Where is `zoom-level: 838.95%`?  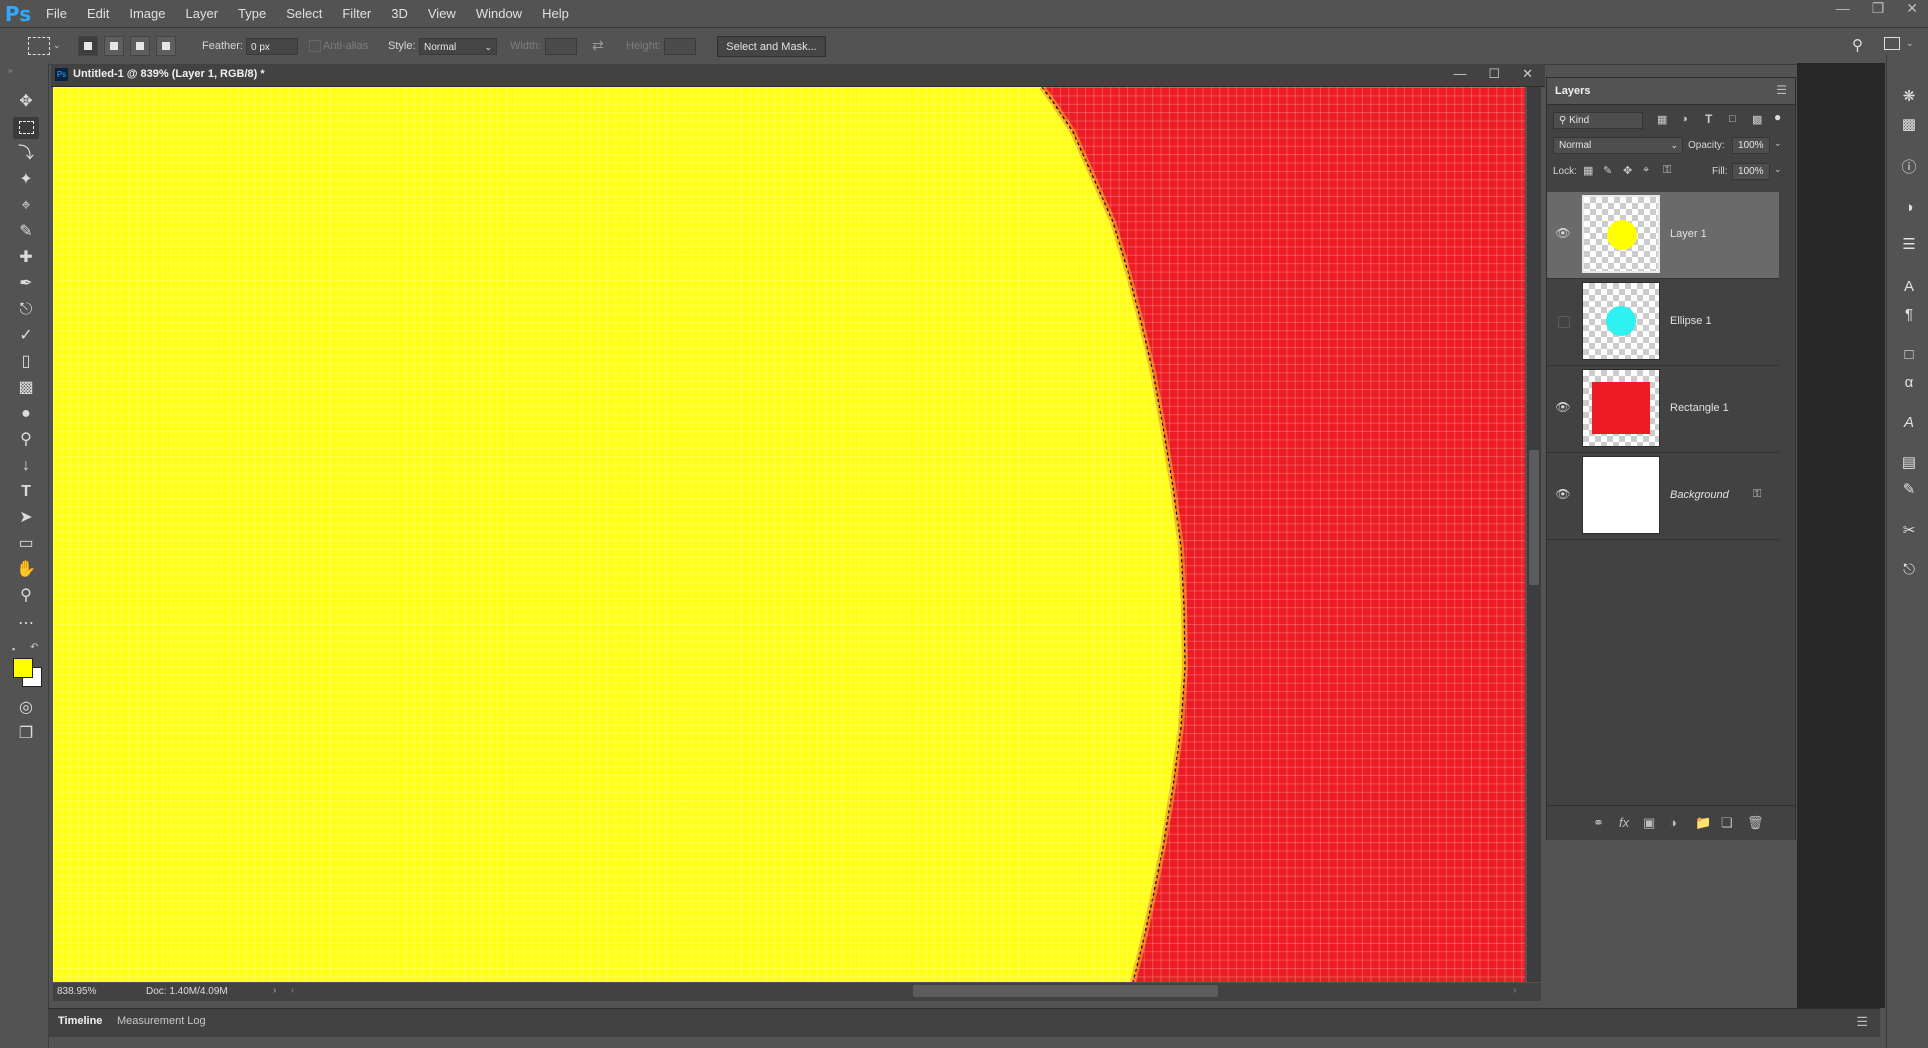
zoom-level: 838.95% is located at coordinates (76, 991).